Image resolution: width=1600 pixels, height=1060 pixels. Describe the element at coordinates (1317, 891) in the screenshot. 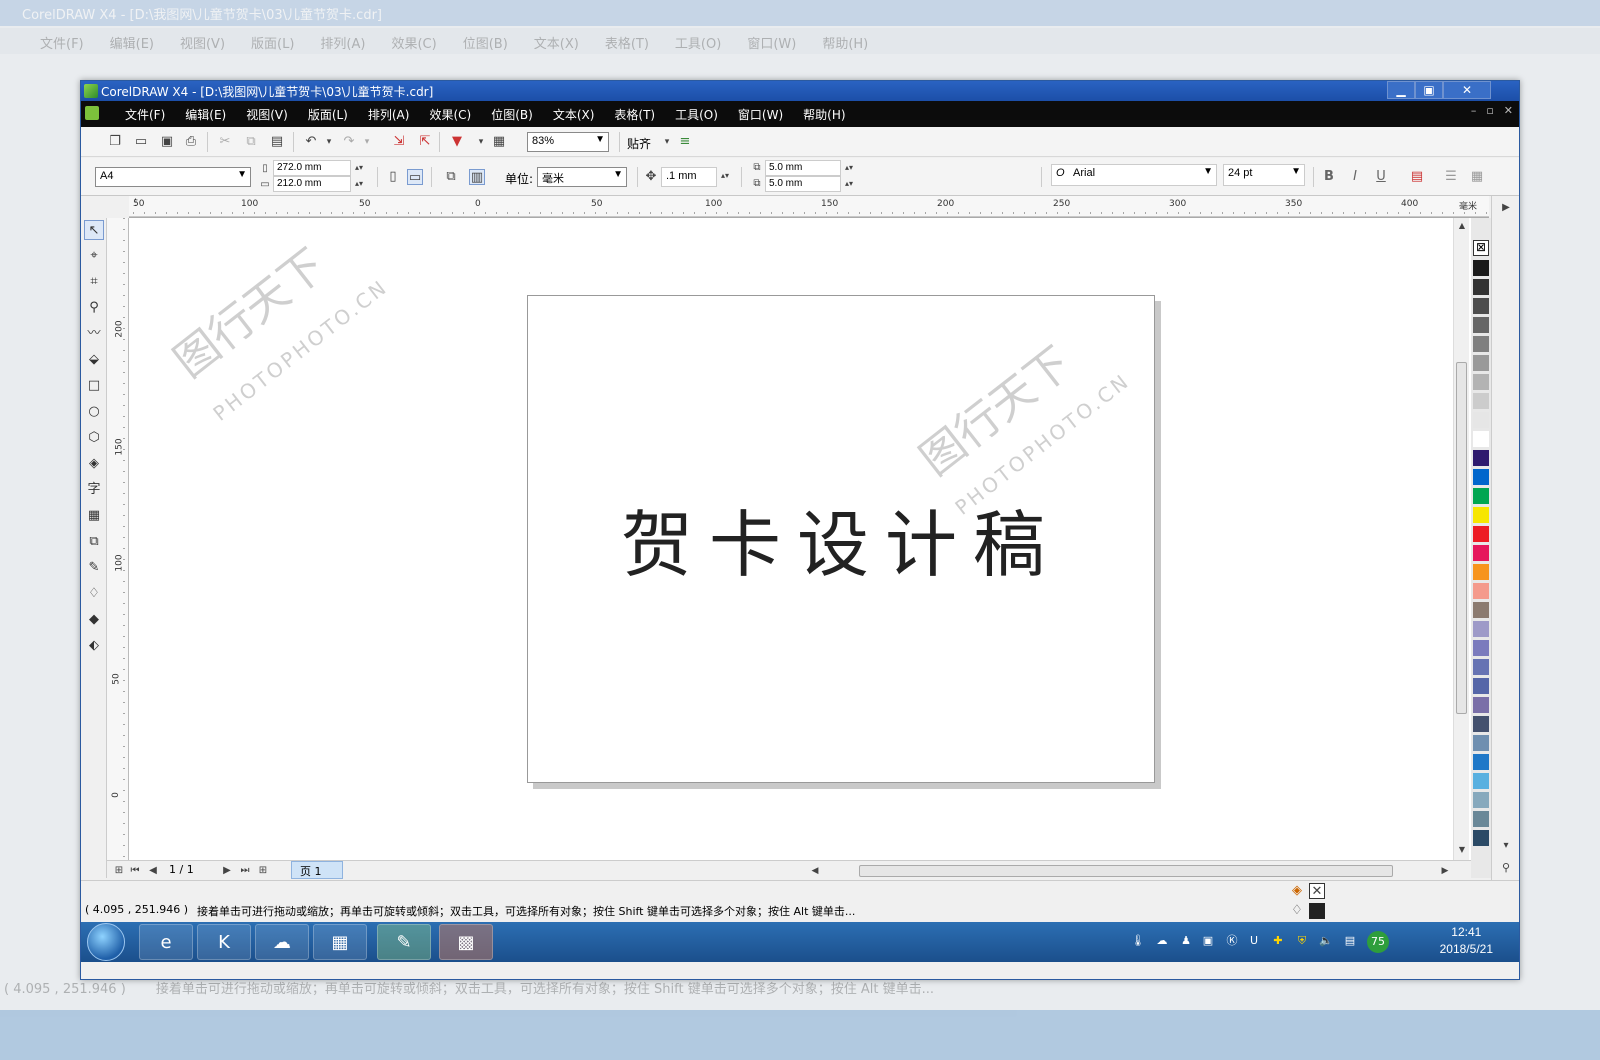

I see `fill-none-swatch-icon: ✕` at that location.